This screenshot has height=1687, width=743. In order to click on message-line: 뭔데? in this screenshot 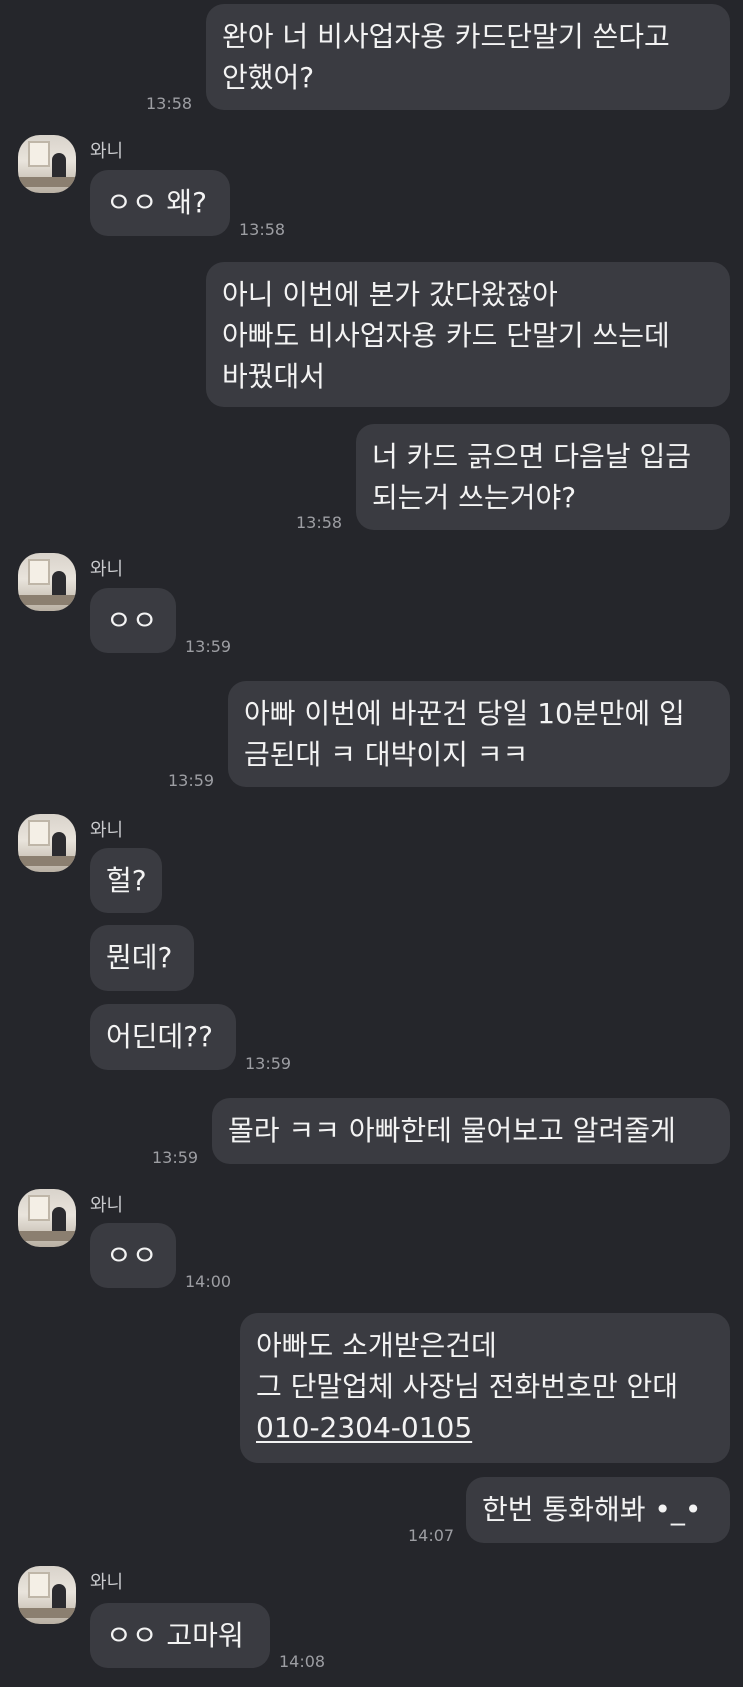, I will do `click(139, 957)`.